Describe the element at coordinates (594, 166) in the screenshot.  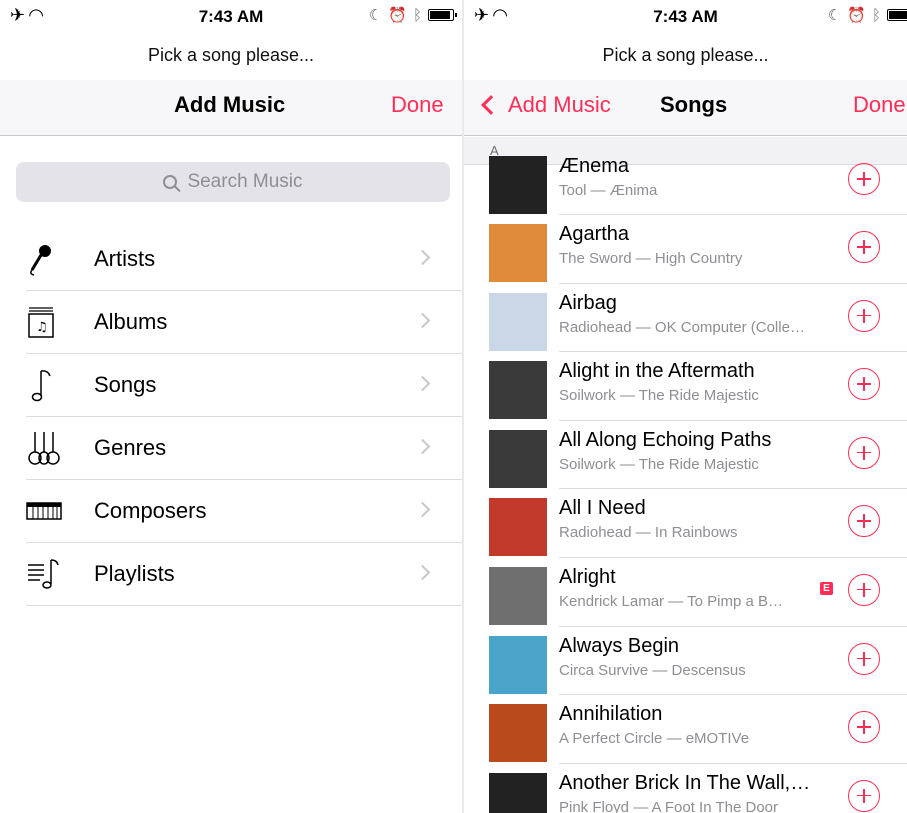
I see `song-title: Ænema` at that location.